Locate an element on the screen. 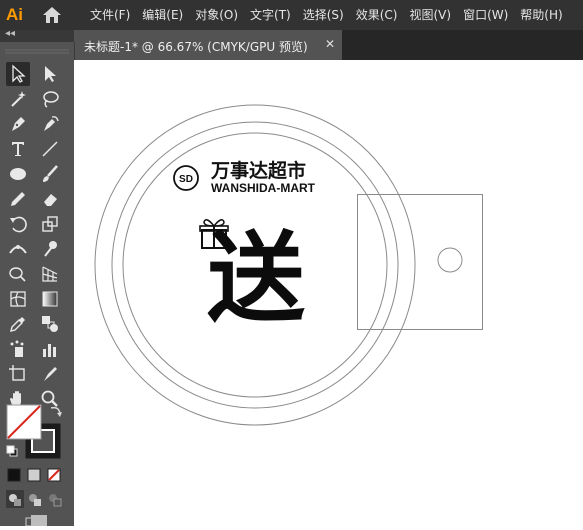 The image size is (583, 530). pencil-tool-icon is located at coordinates (18, 199).